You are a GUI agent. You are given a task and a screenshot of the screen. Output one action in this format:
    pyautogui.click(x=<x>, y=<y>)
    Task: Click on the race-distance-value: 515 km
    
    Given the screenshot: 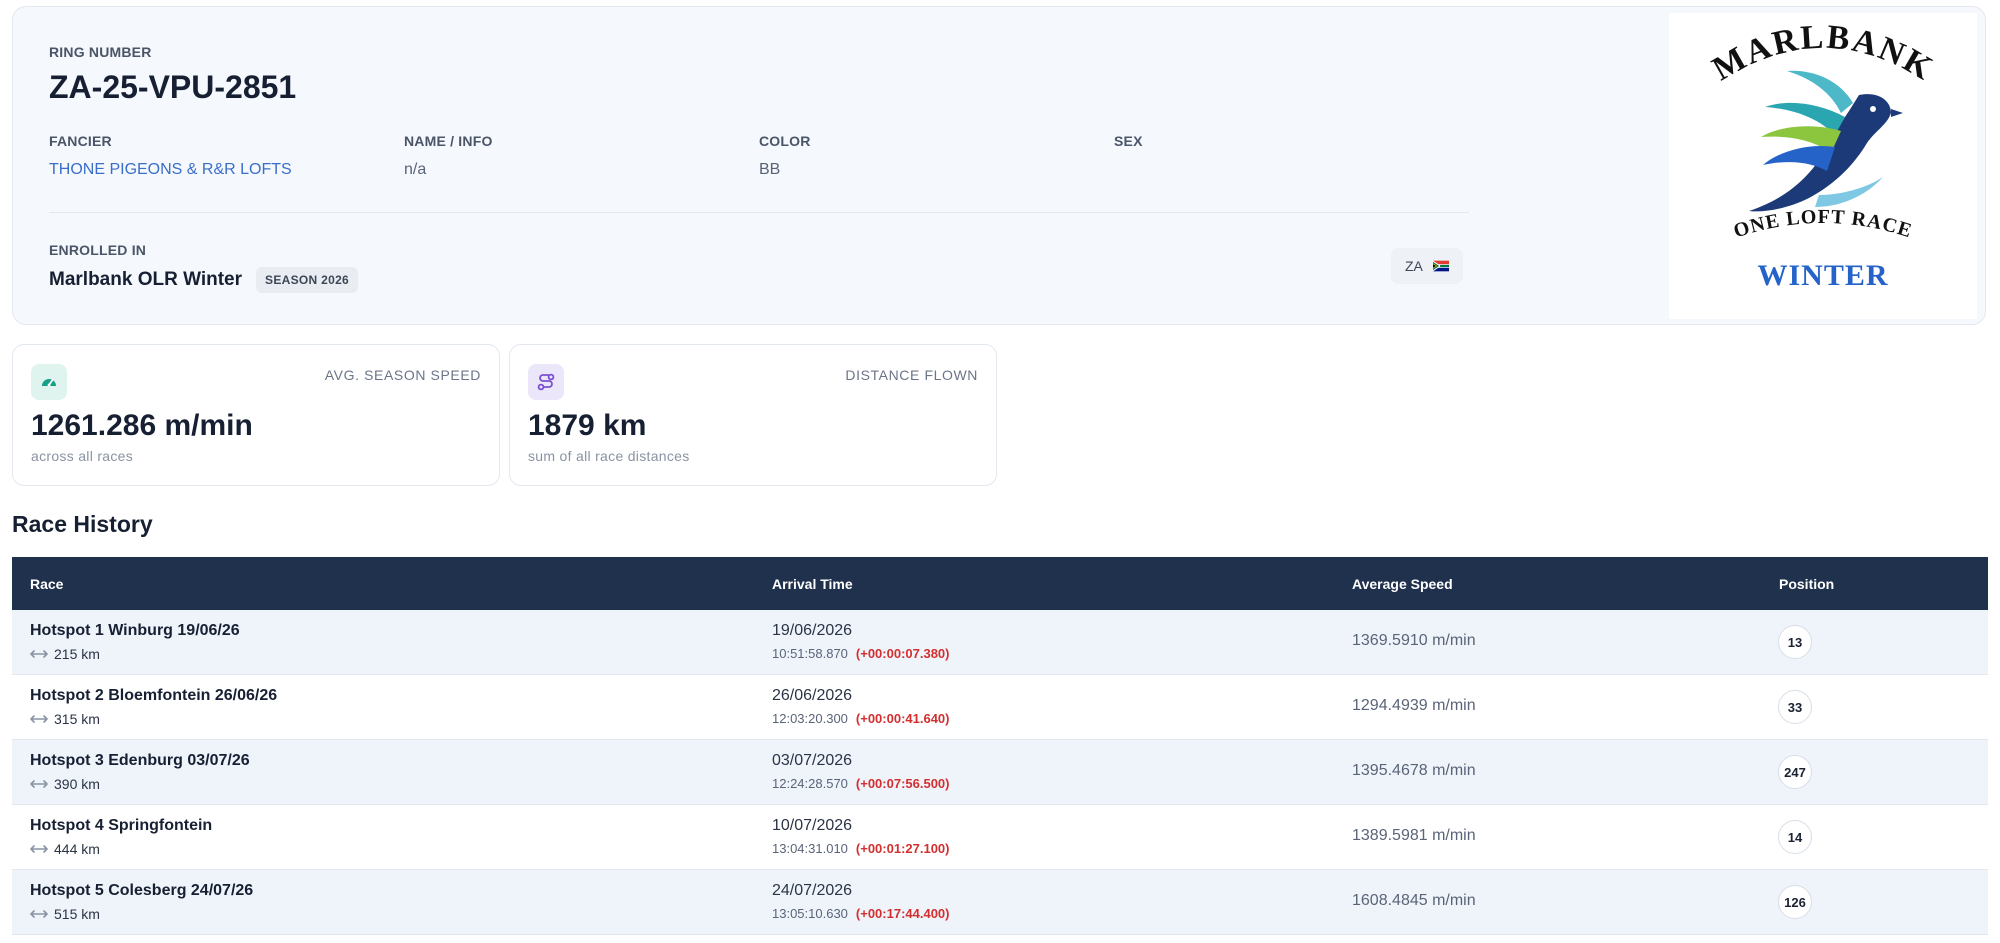 What is the action you would take?
    pyautogui.click(x=77, y=914)
    